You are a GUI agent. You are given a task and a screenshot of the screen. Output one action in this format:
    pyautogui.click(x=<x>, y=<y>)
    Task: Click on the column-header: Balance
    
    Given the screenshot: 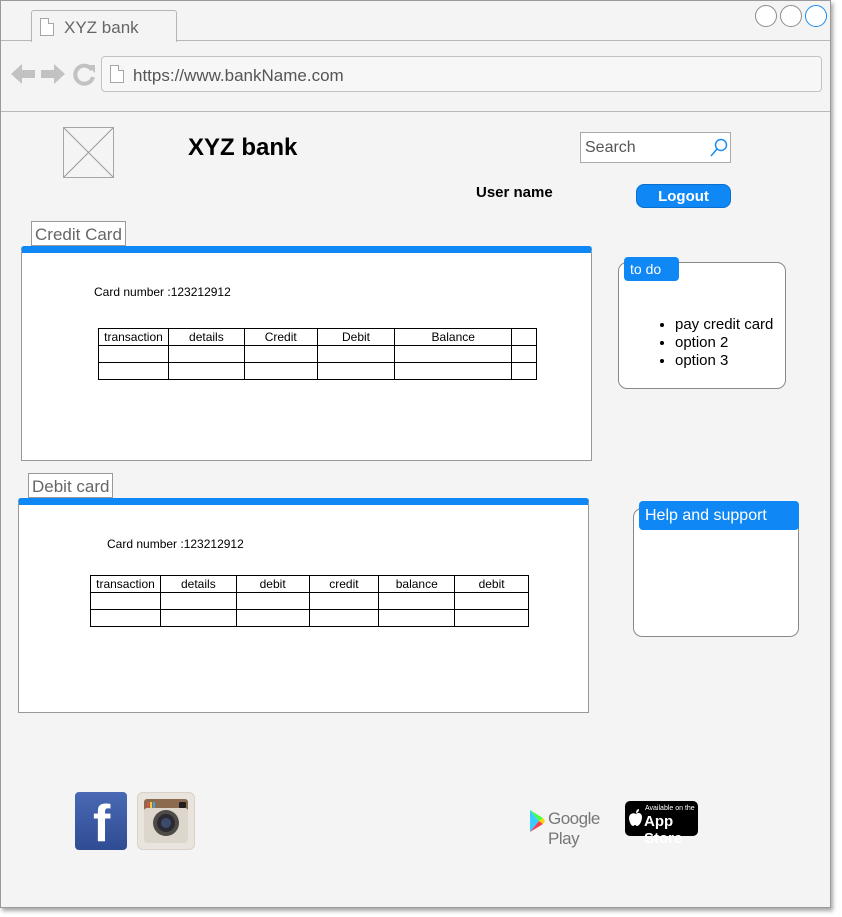 What is the action you would take?
    pyautogui.click(x=453, y=337)
    